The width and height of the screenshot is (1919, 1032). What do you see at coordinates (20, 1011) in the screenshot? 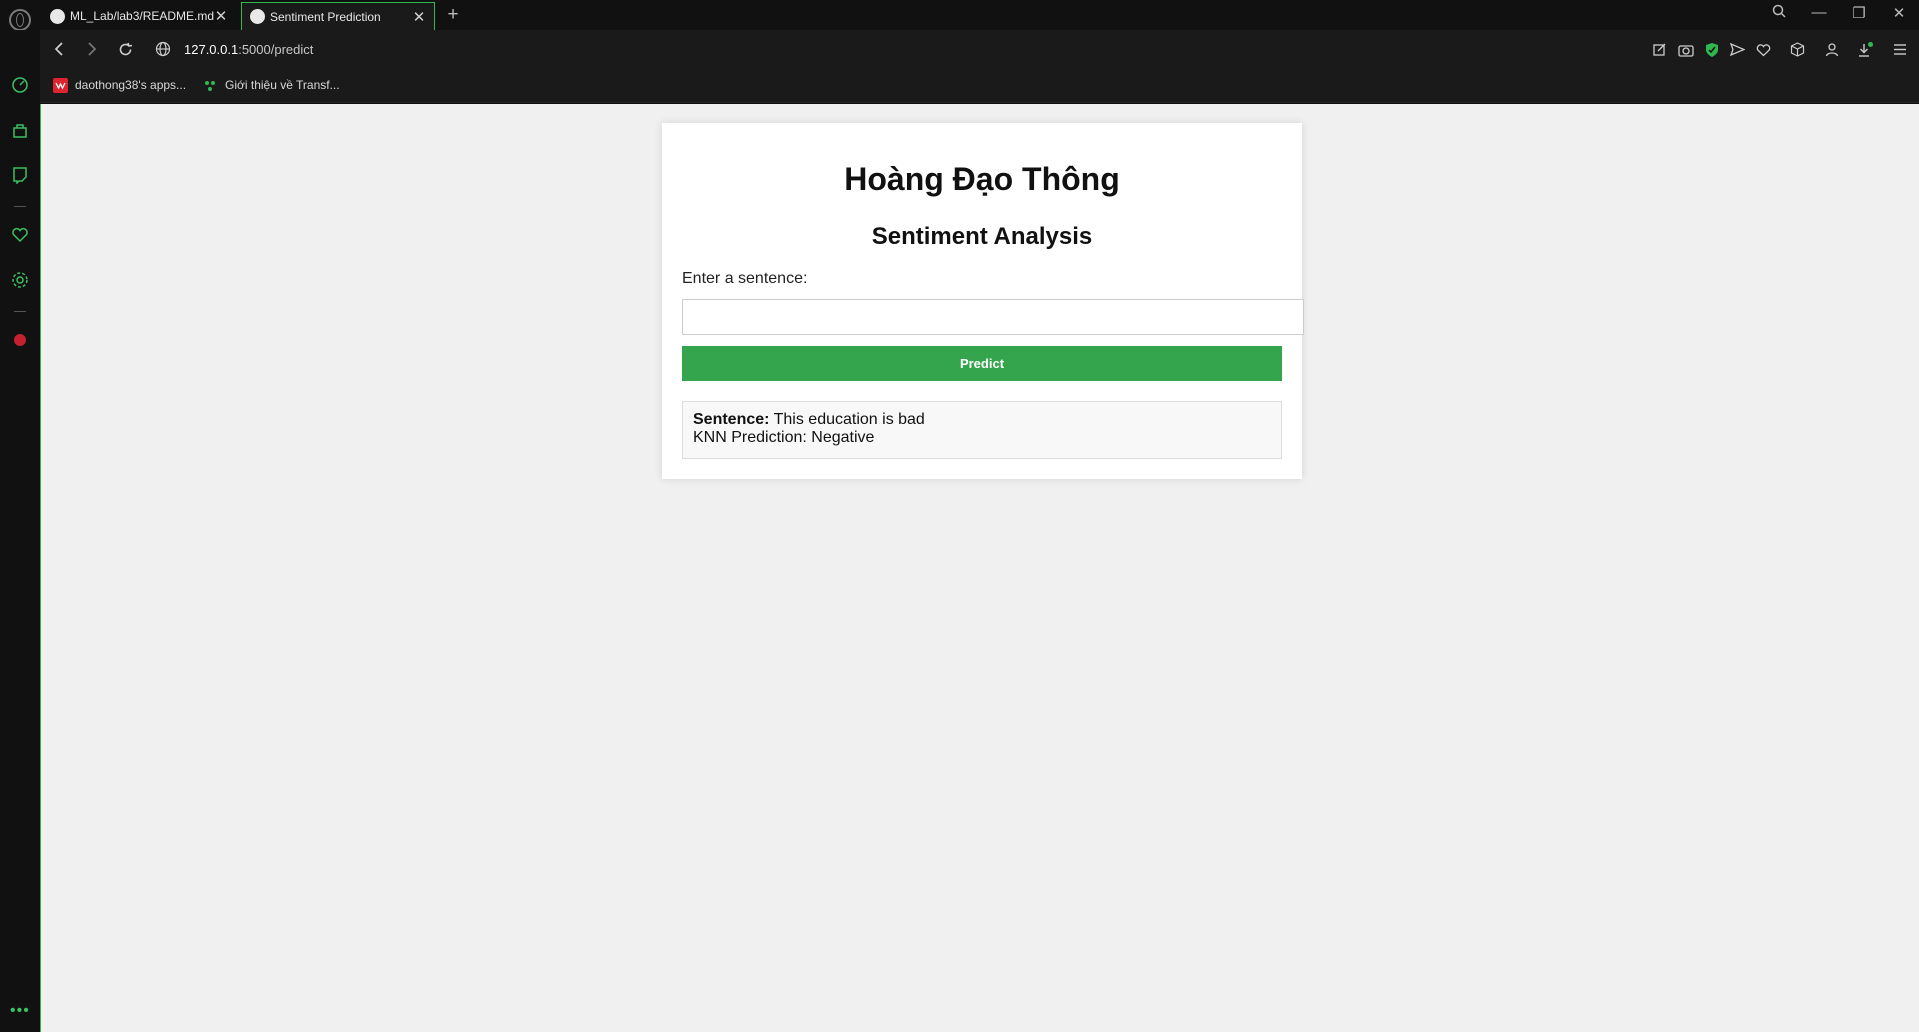
I see `more-options-icon: •••` at bounding box center [20, 1011].